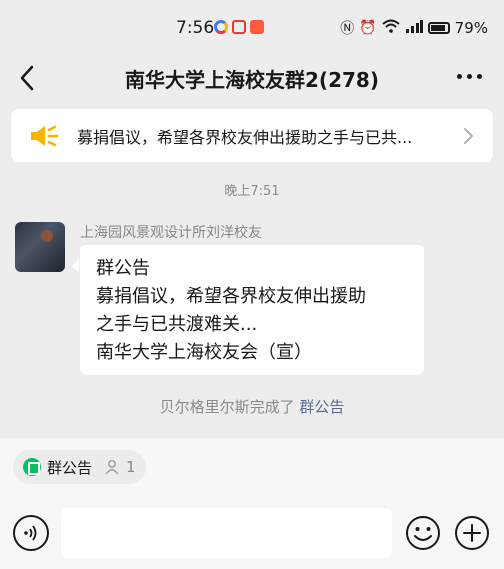 The height and width of the screenshot is (569, 504). What do you see at coordinates (471, 28) in the screenshot?
I see `battery-level: 79%` at bounding box center [471, 28].